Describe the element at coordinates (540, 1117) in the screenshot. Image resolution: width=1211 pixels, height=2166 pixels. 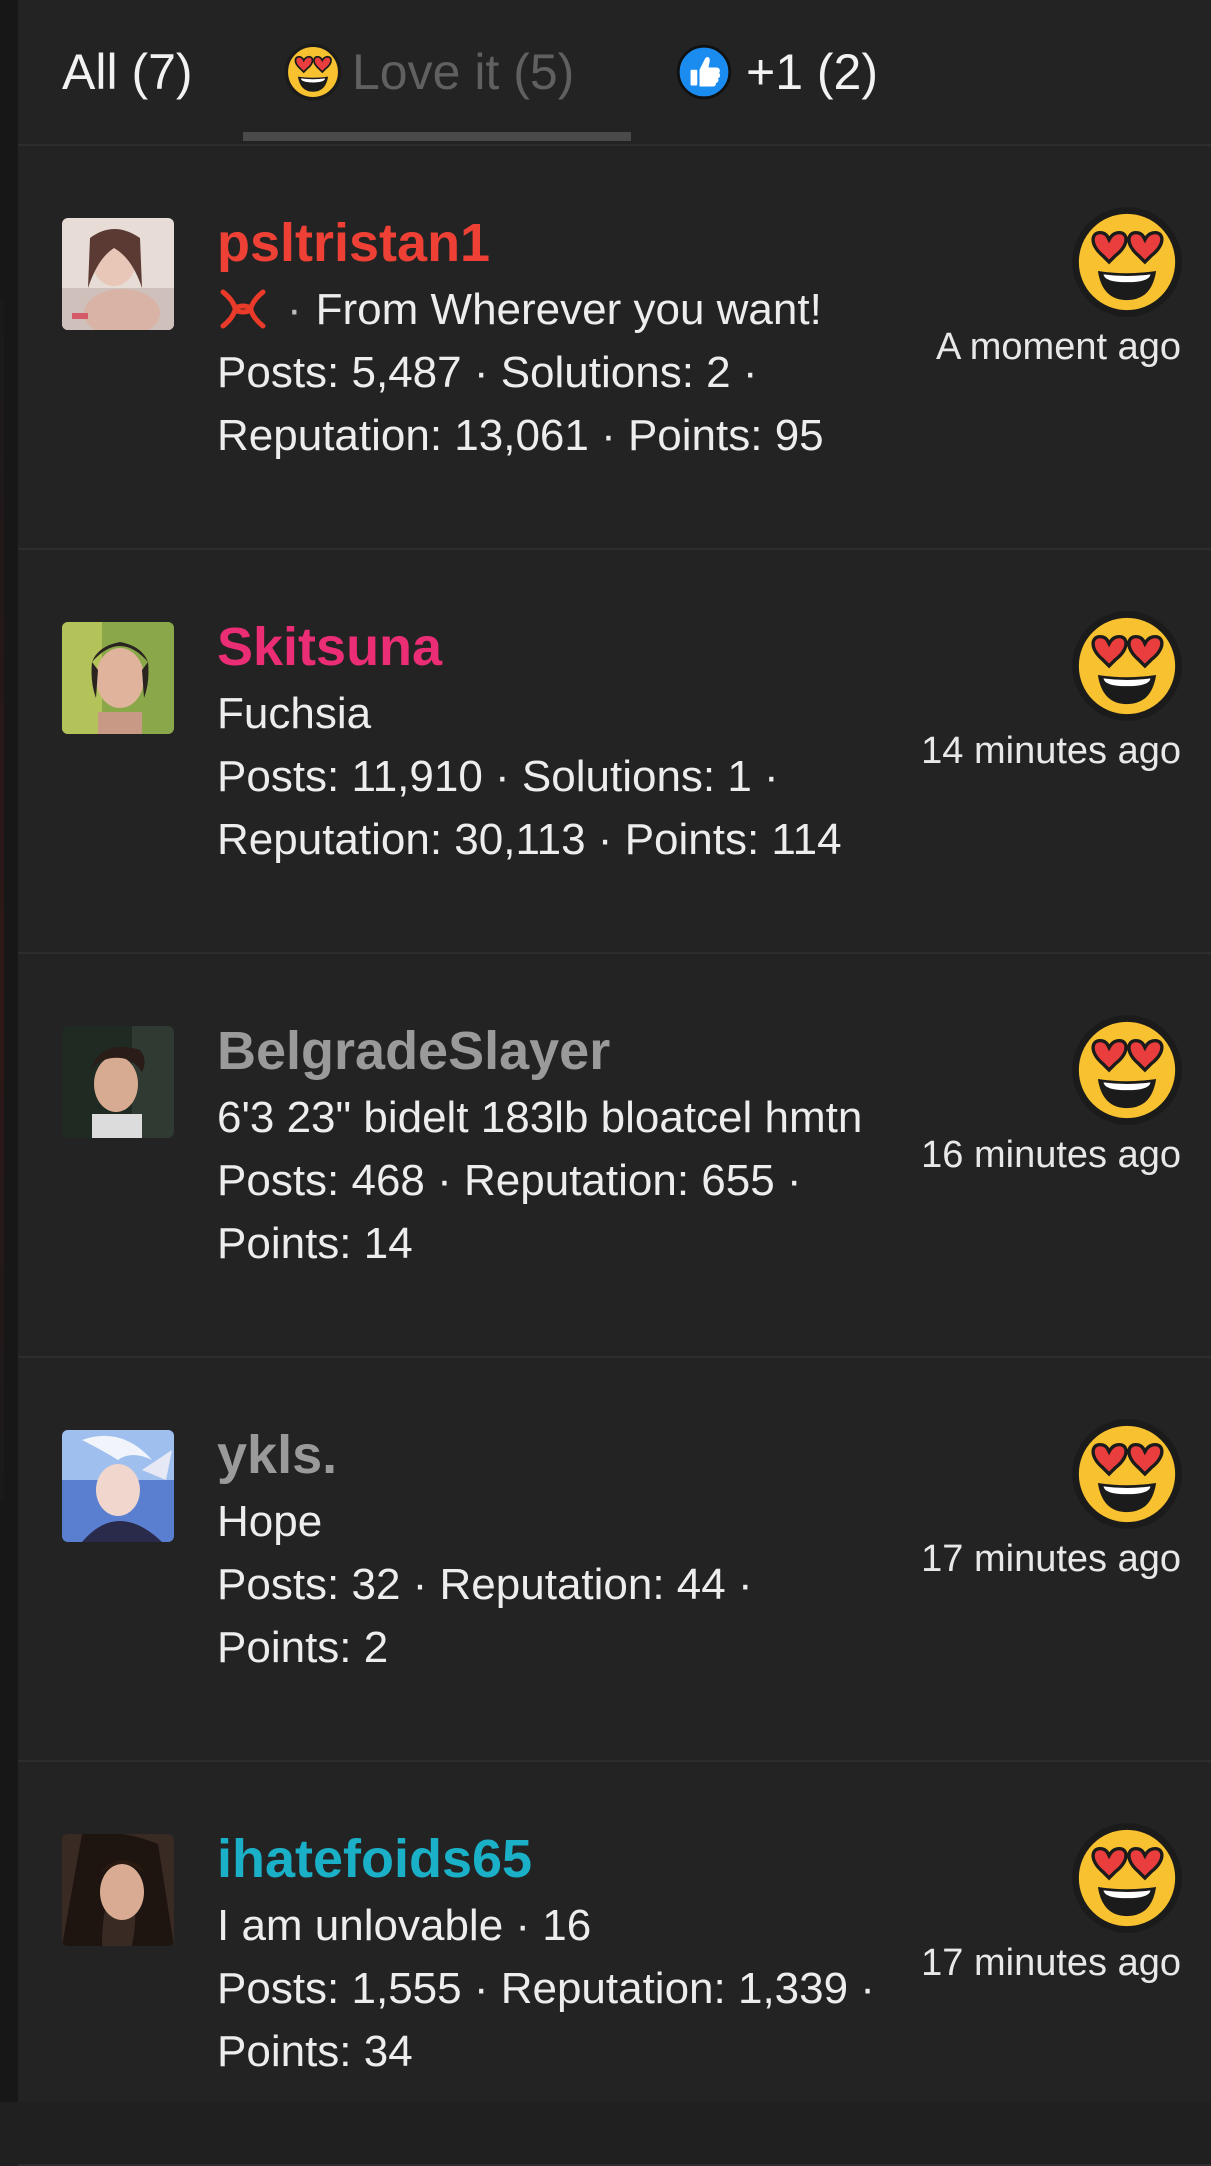
I see `user-title: 6'3 23" bidelt 183lb bloatcel hmtn` at that location.